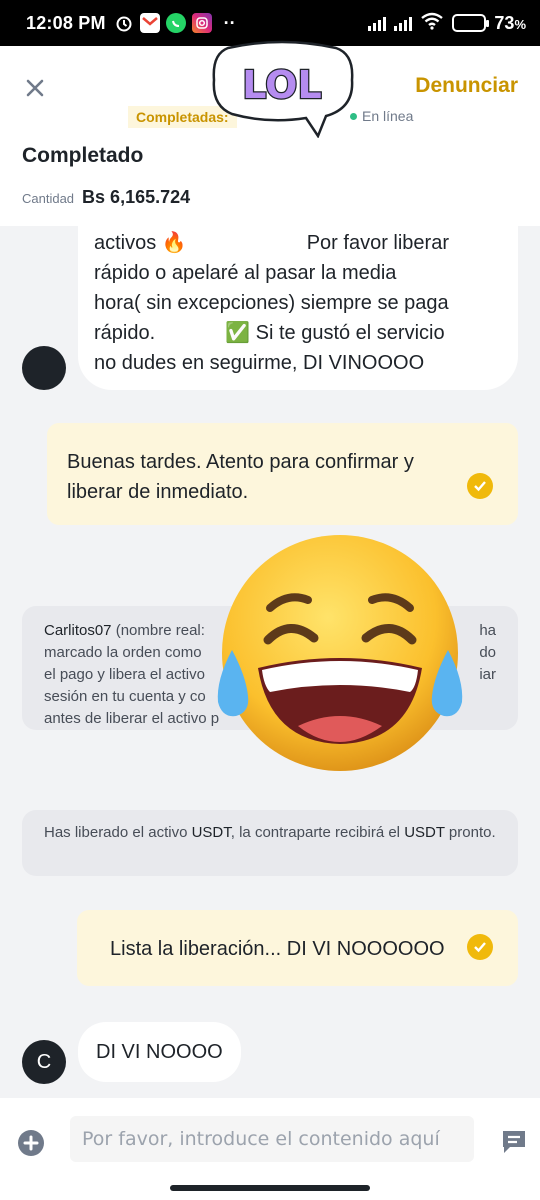  Describe the element at coordinates (272, 1139) in the screenshot. I see `message-input` at that location.